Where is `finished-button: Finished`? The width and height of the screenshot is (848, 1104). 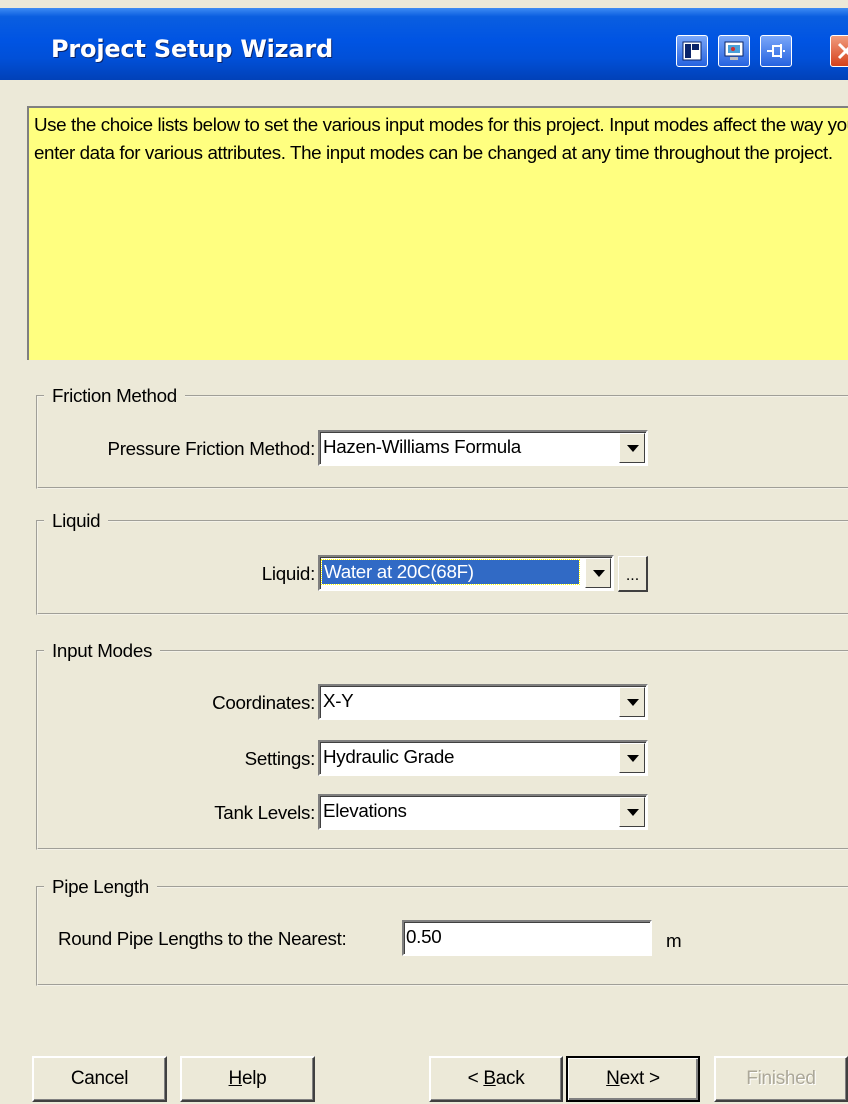 finished-button: Finished is located at coordinates (781, 1079).